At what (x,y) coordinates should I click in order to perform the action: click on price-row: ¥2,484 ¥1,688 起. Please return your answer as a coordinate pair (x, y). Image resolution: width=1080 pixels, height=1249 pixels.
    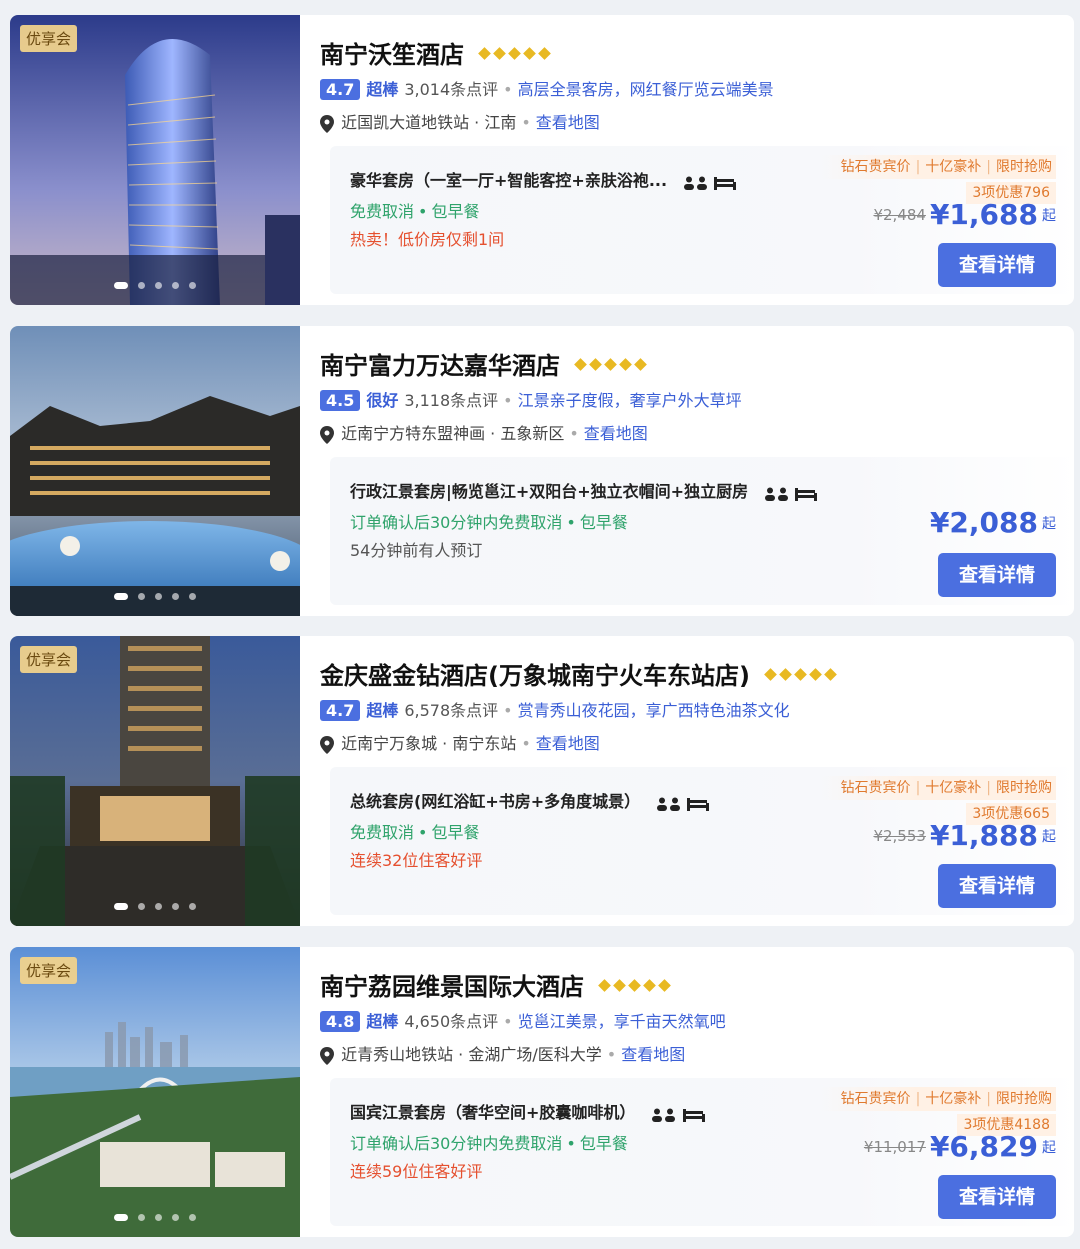
    Looking at the image, I should click on (964, 214).